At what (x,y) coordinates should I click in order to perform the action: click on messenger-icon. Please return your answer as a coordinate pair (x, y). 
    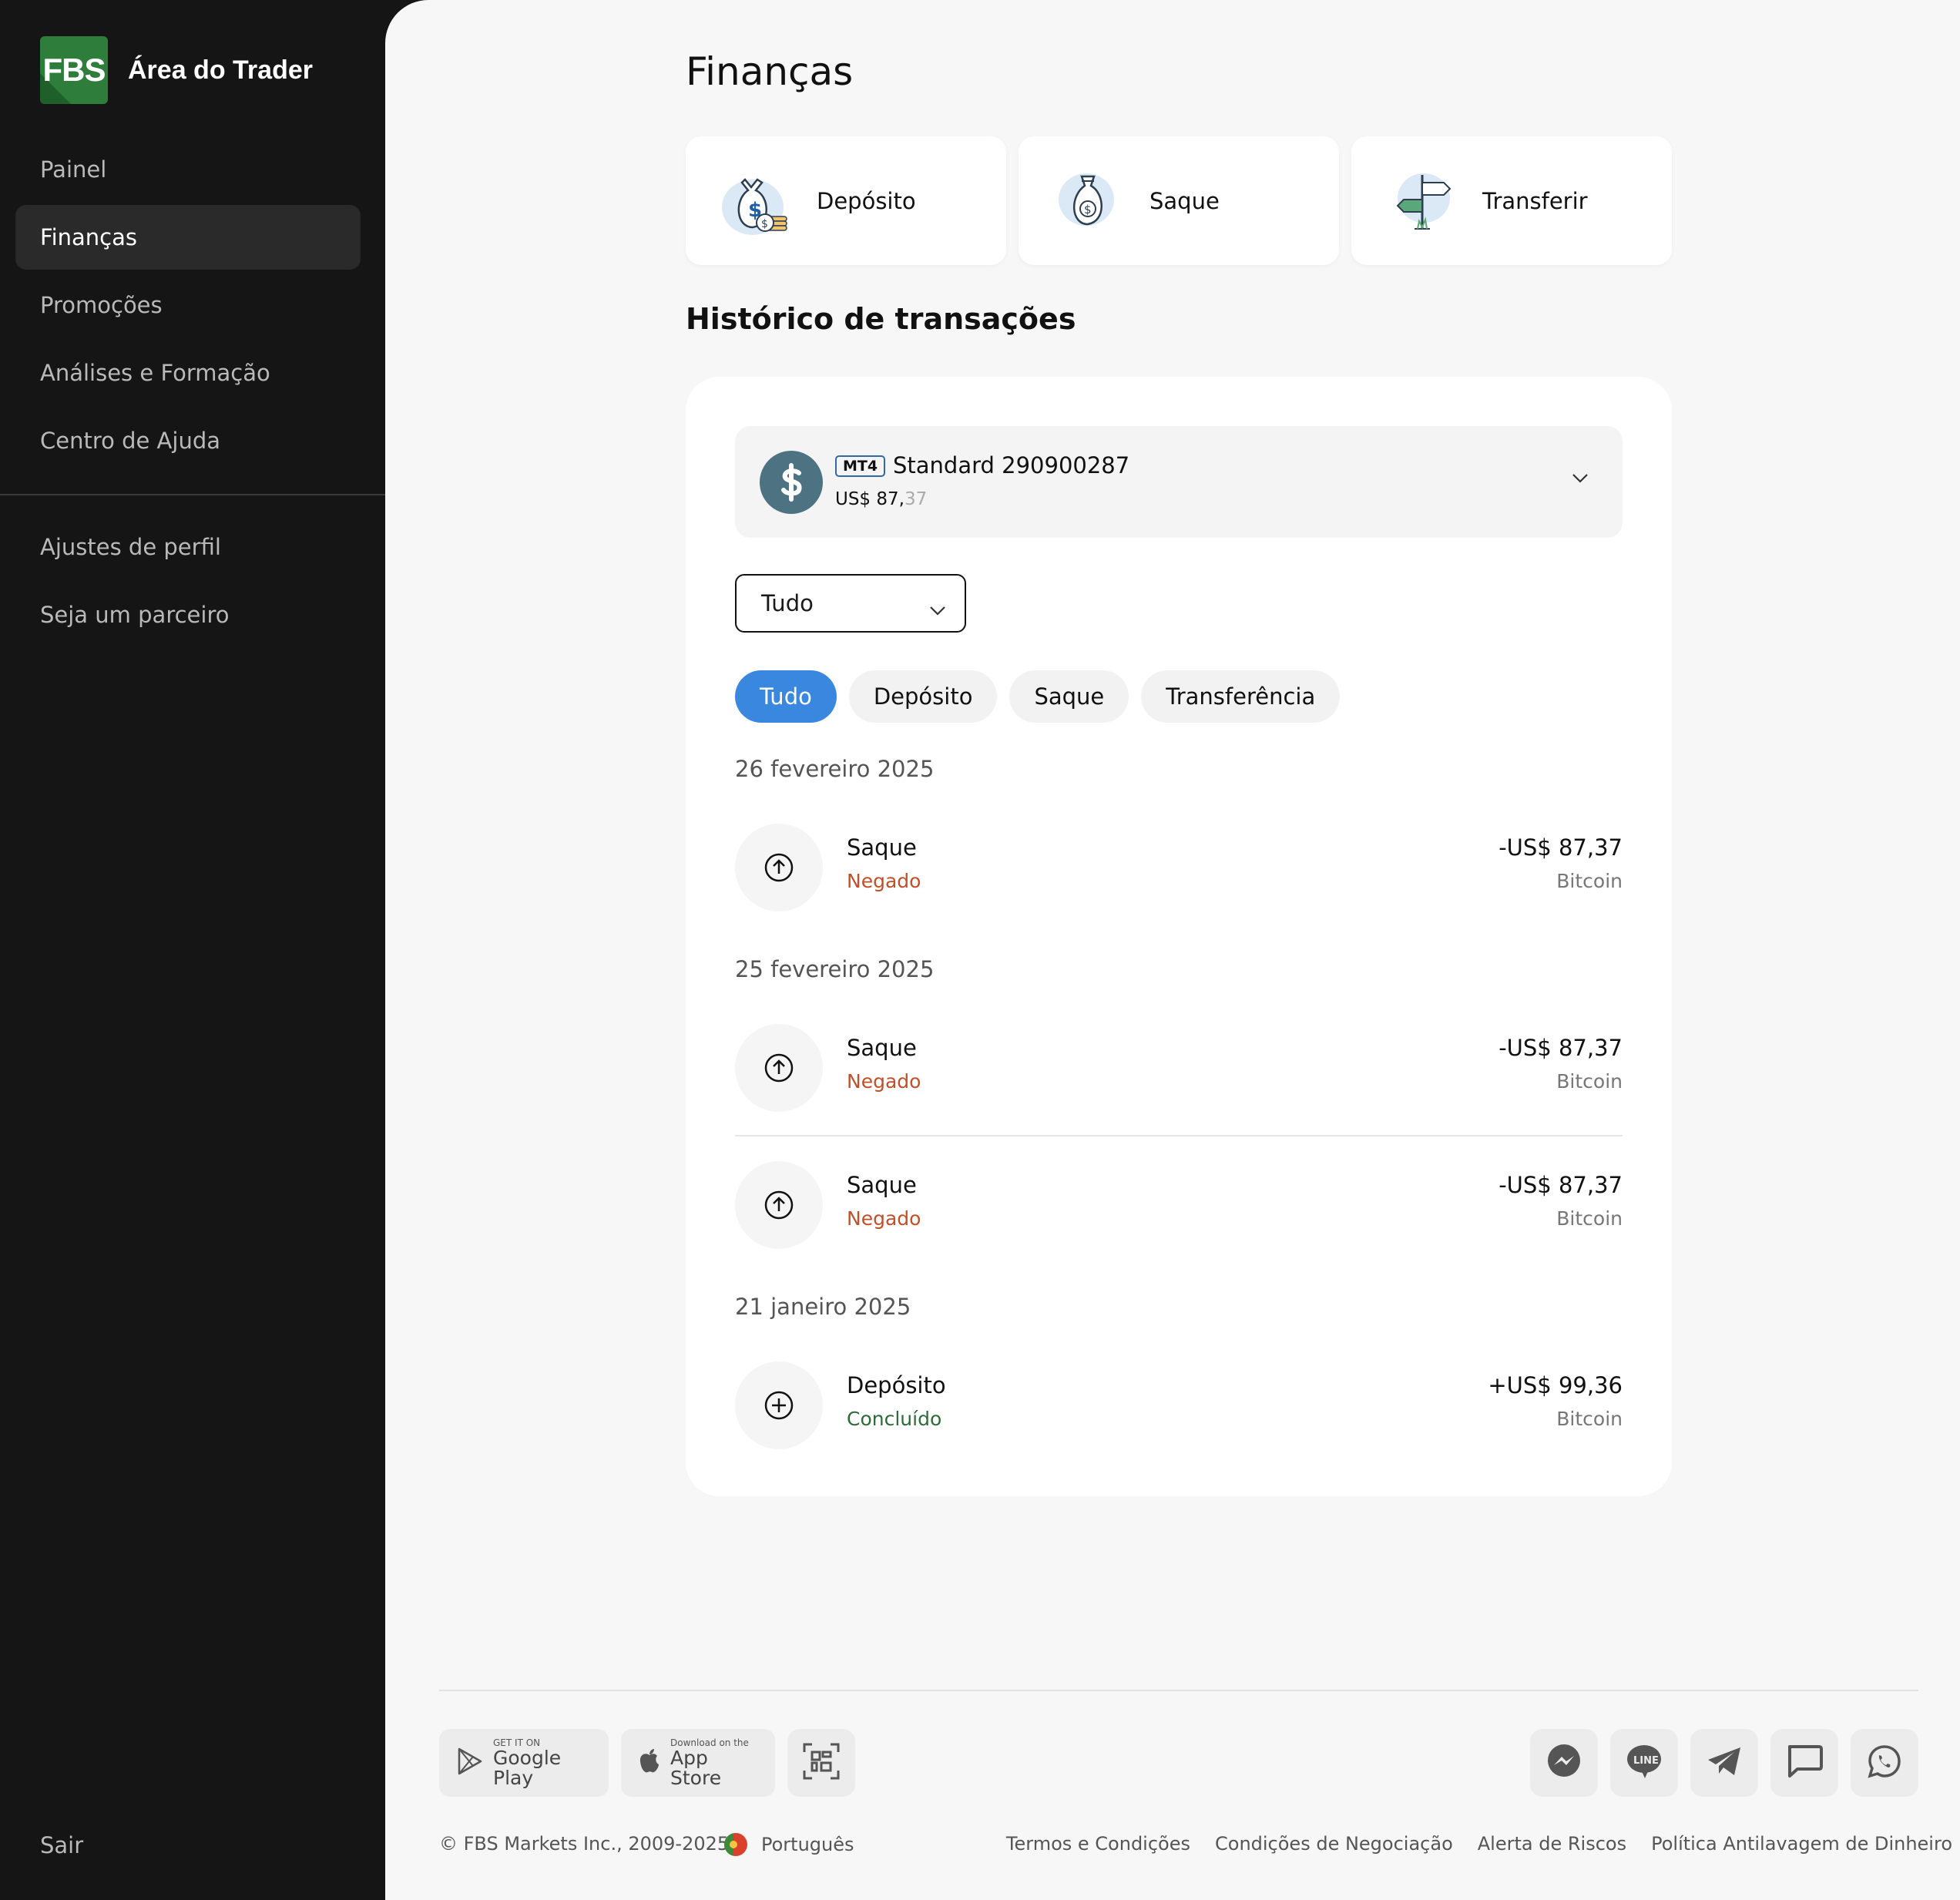
    Looking at the image, I should click on (1564, 1763).